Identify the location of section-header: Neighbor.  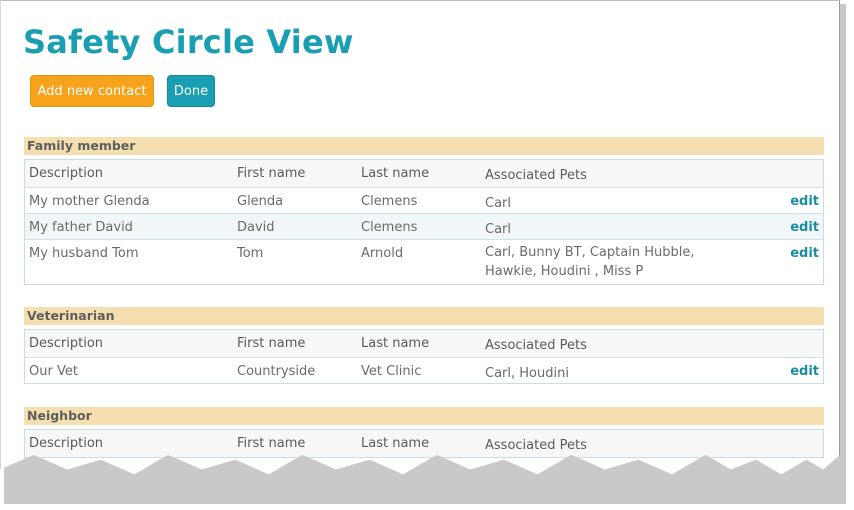
(424, 416).